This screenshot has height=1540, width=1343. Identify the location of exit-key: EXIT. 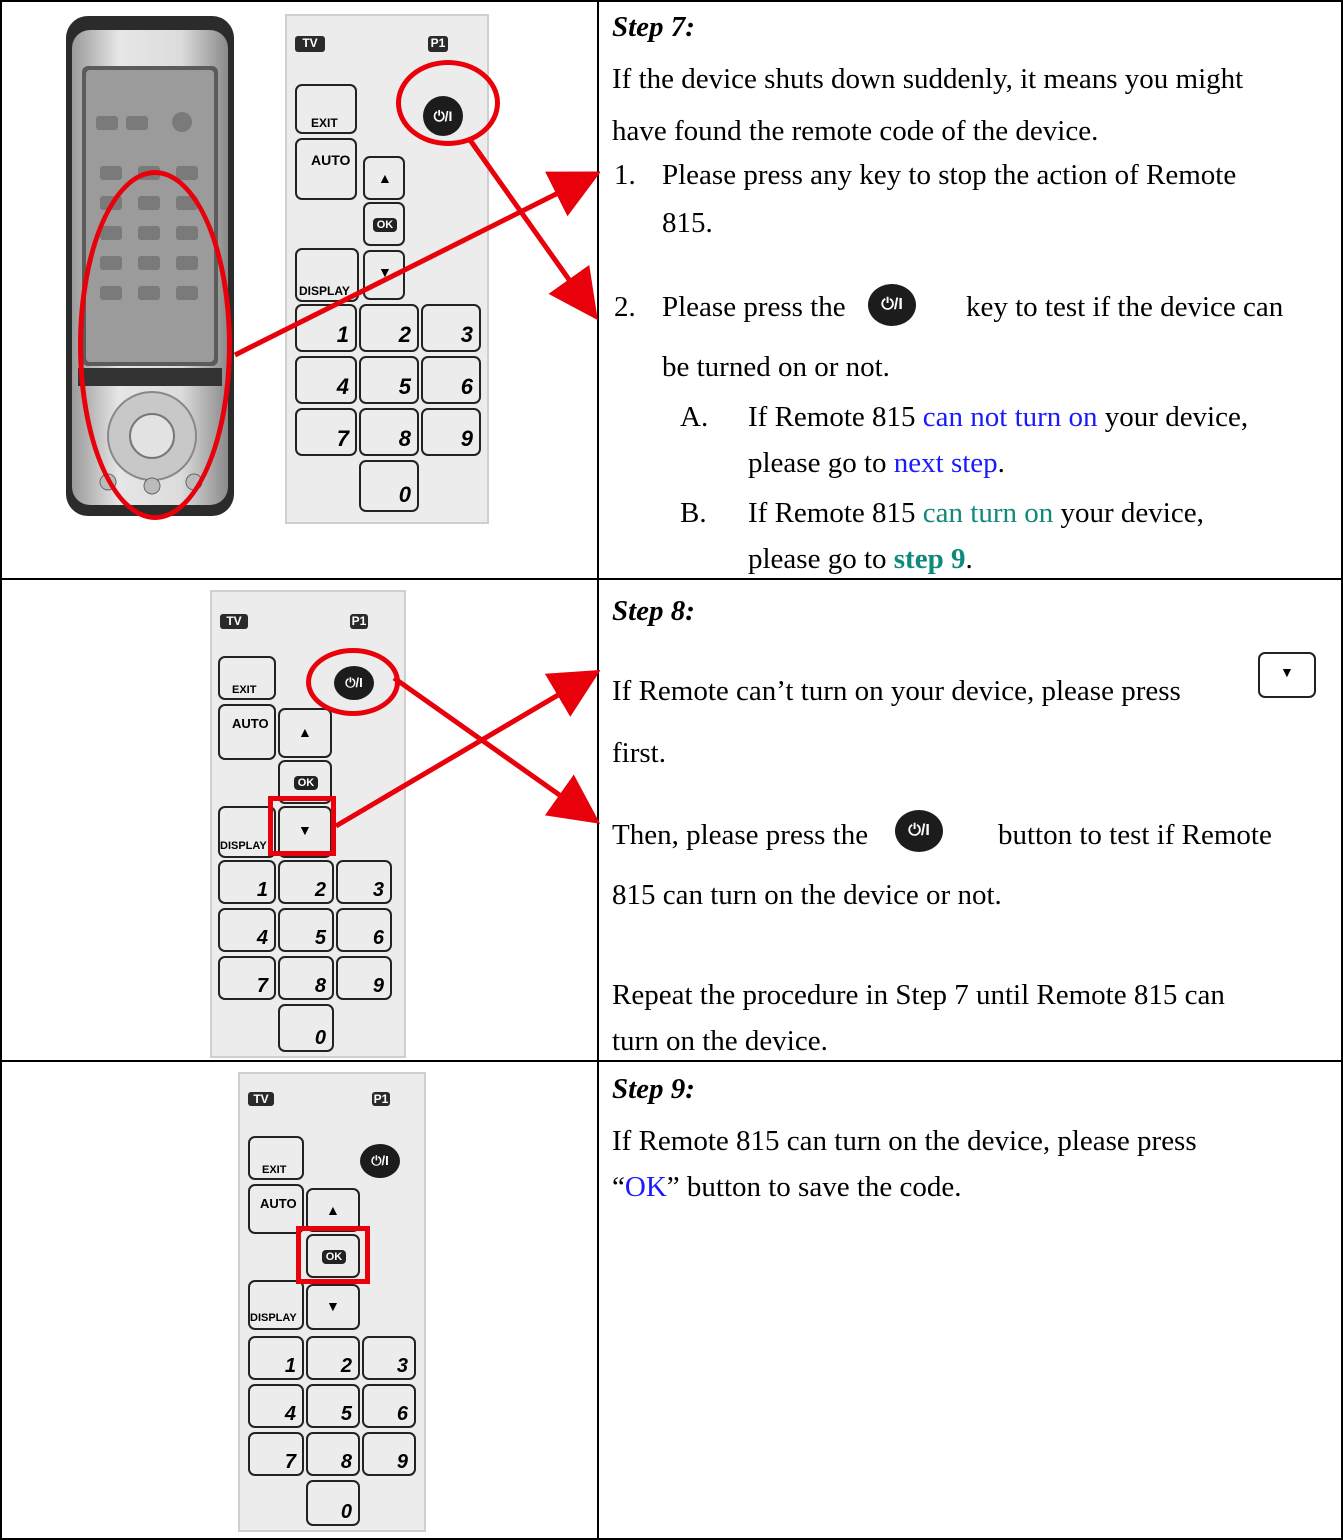
(276, 1158).